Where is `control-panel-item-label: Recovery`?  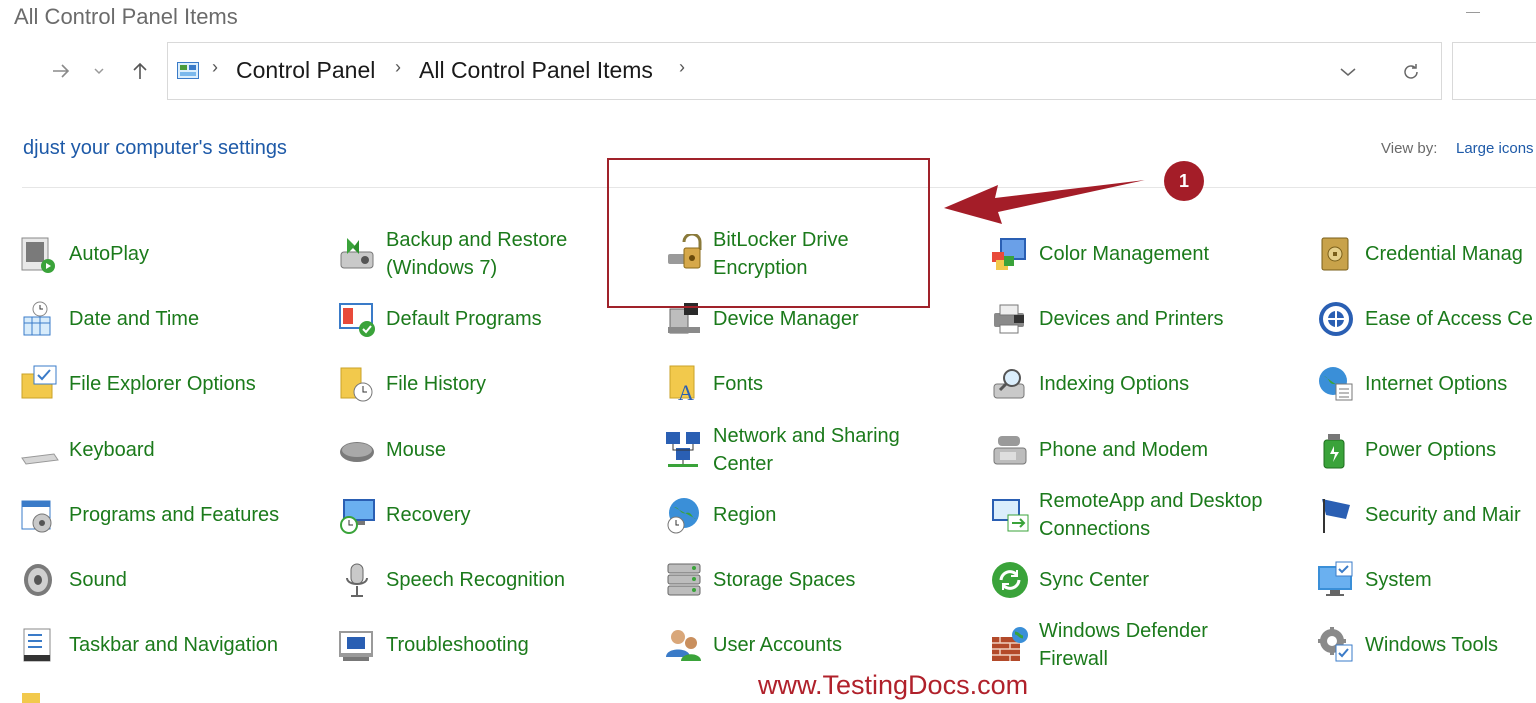 control-panel-item-label: Recovery is located at coordinates (428, 515).